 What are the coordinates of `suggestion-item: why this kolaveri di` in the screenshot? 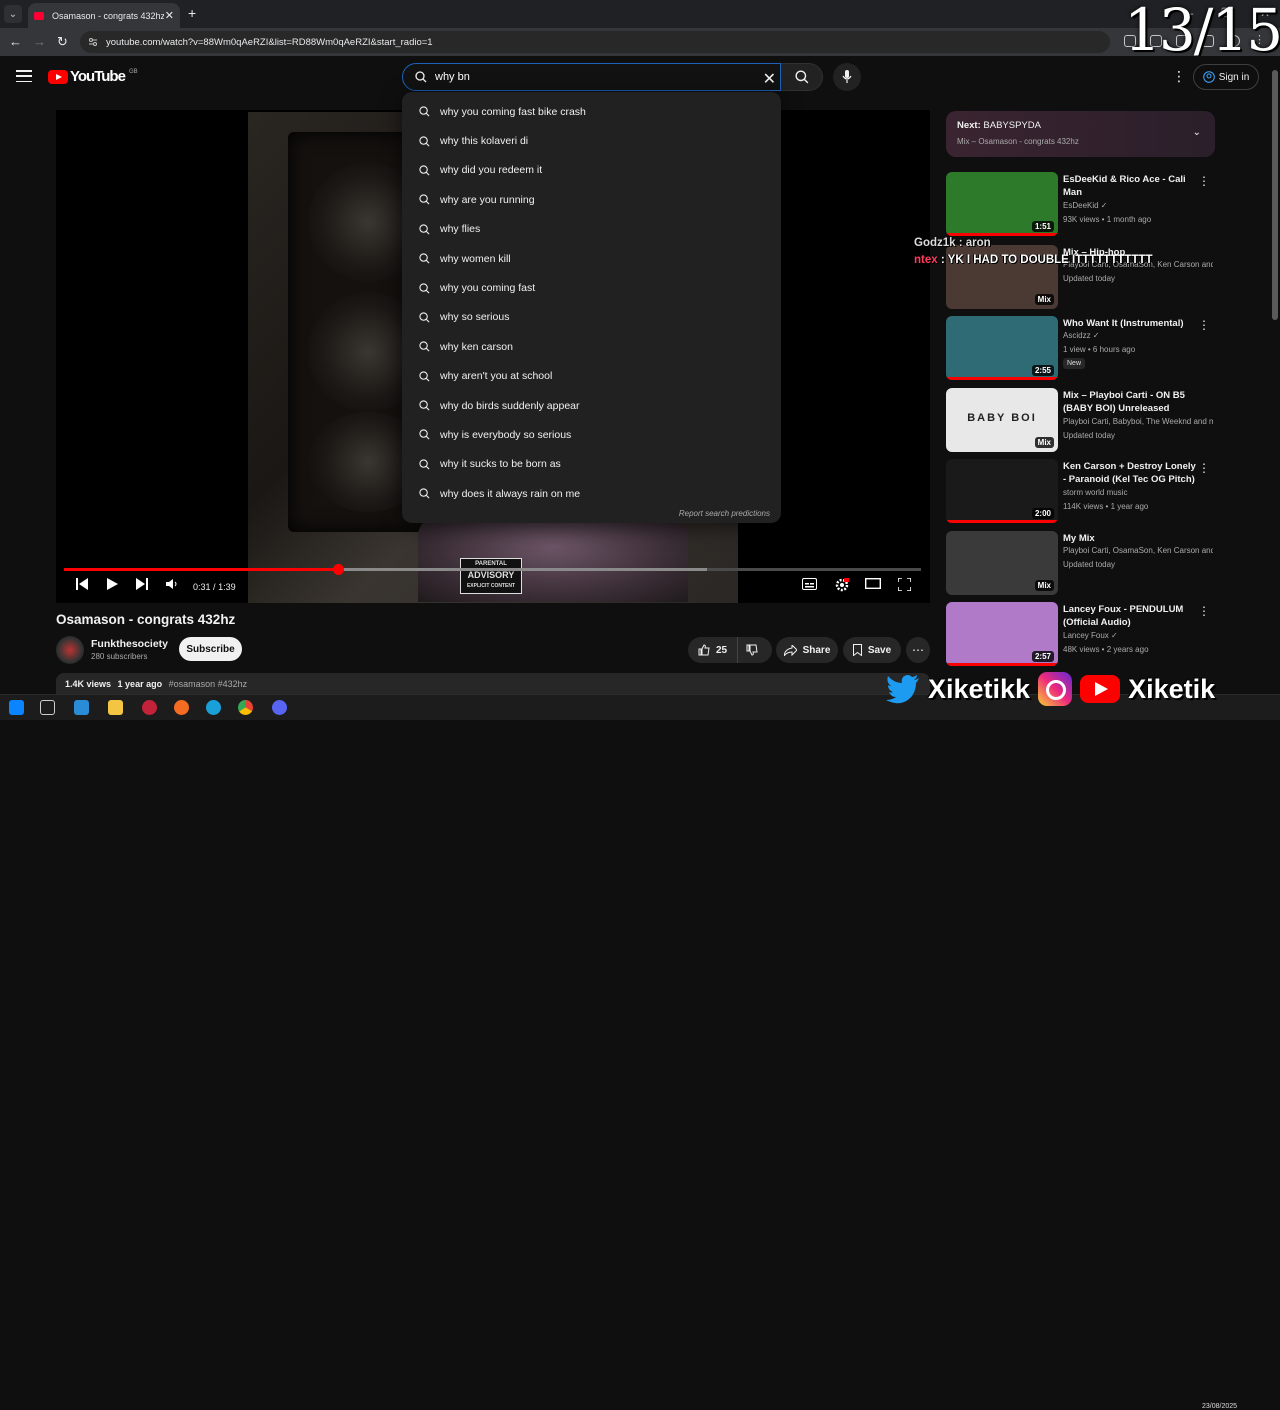 It's located at (591, 140).